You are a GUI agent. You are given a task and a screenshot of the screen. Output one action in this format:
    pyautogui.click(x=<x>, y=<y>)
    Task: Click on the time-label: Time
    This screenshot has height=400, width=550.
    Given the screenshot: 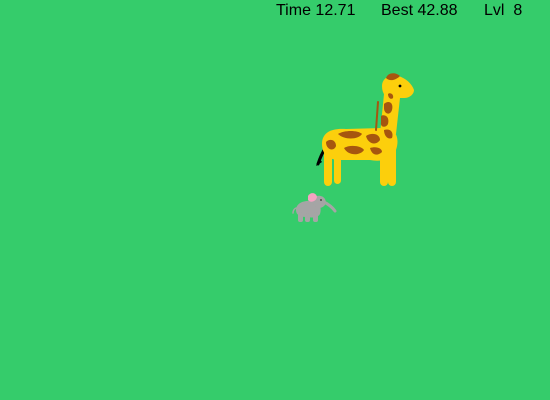 What is the action you would take?
    pyautogui.click(x=293, y=10)
    